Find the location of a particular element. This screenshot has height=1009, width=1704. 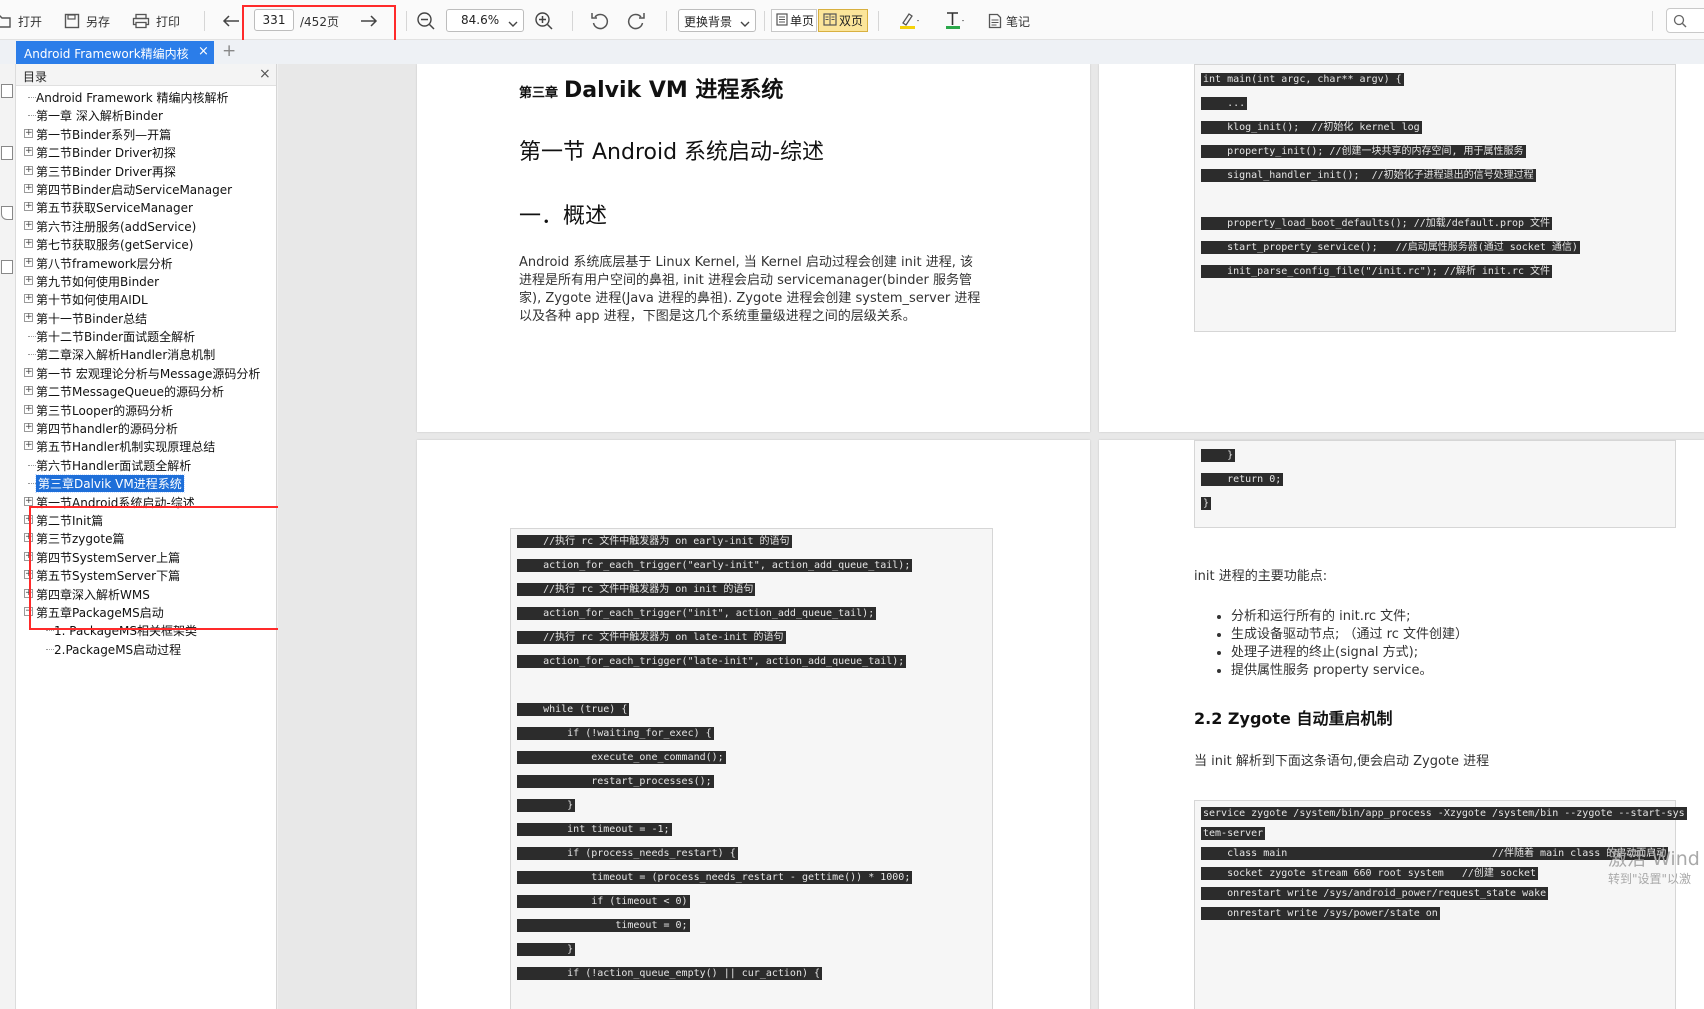

outline-item: + 第五节Handler机制实现原理总结 is located at coordinates (146, 445).